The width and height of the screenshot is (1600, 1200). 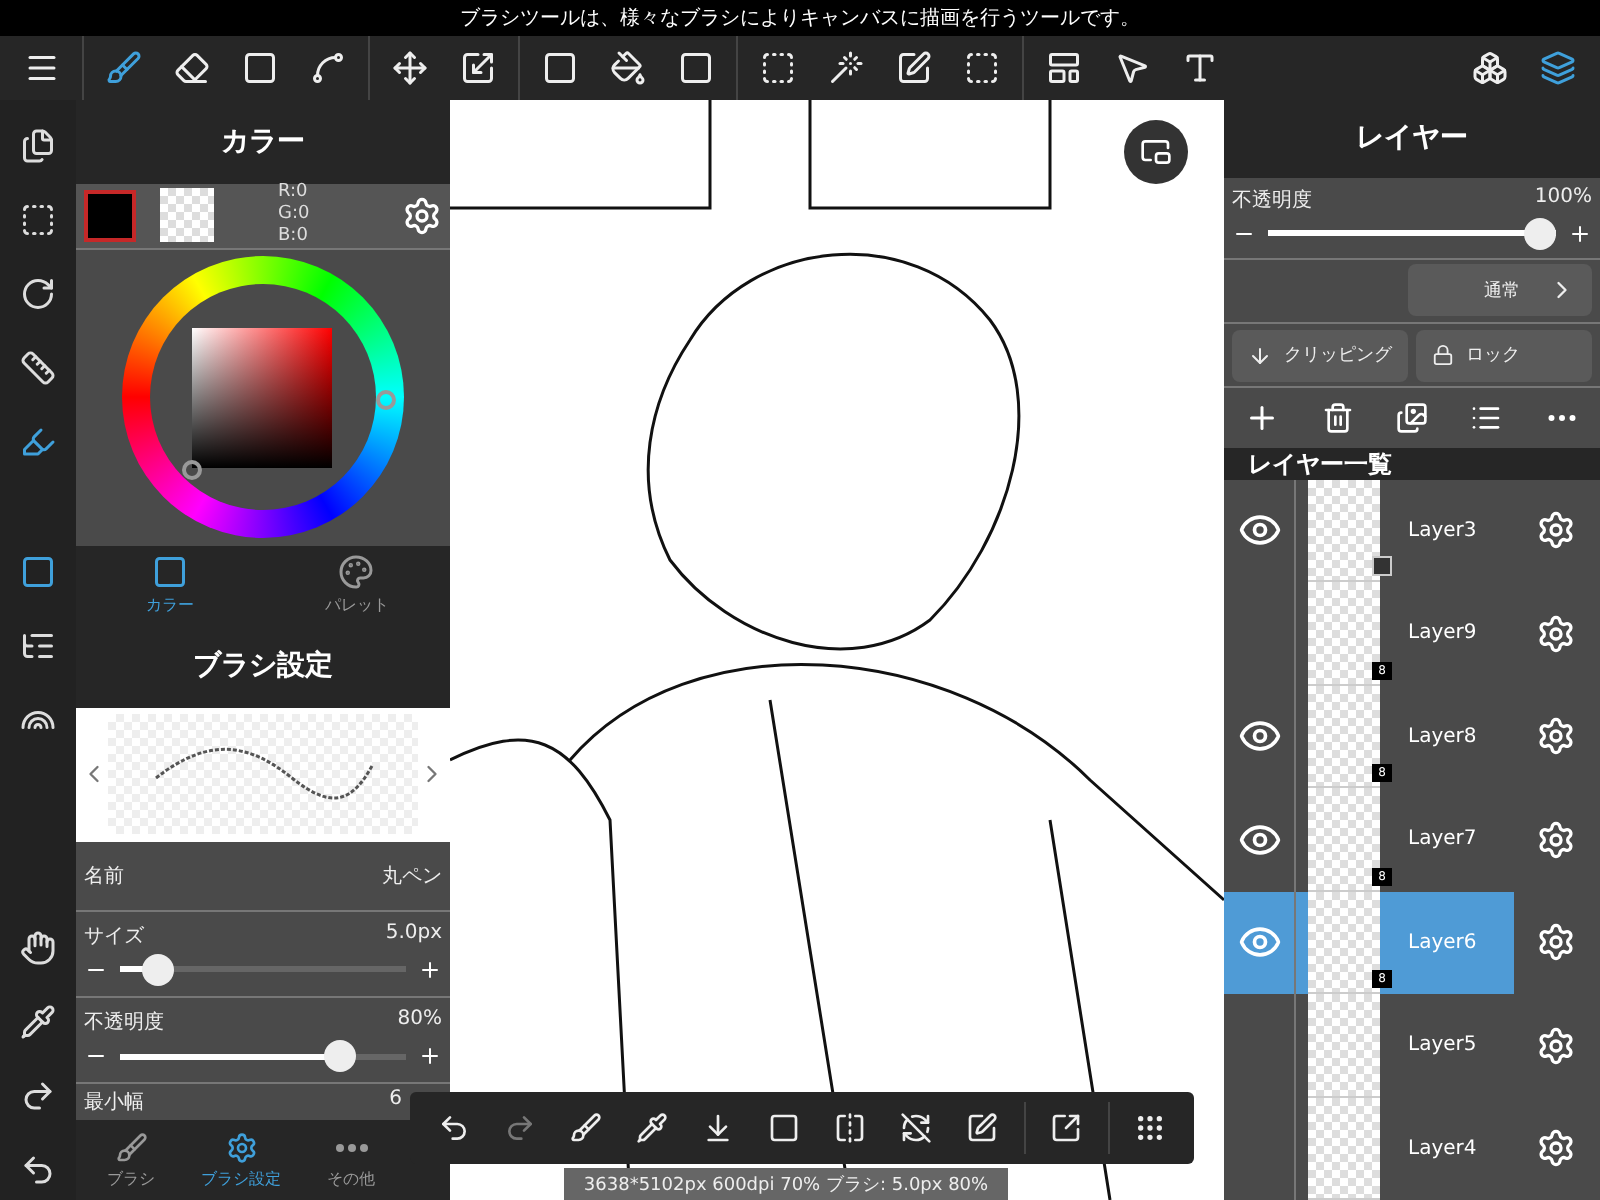 I want to click on color-marker, so click(x=192, y=469).